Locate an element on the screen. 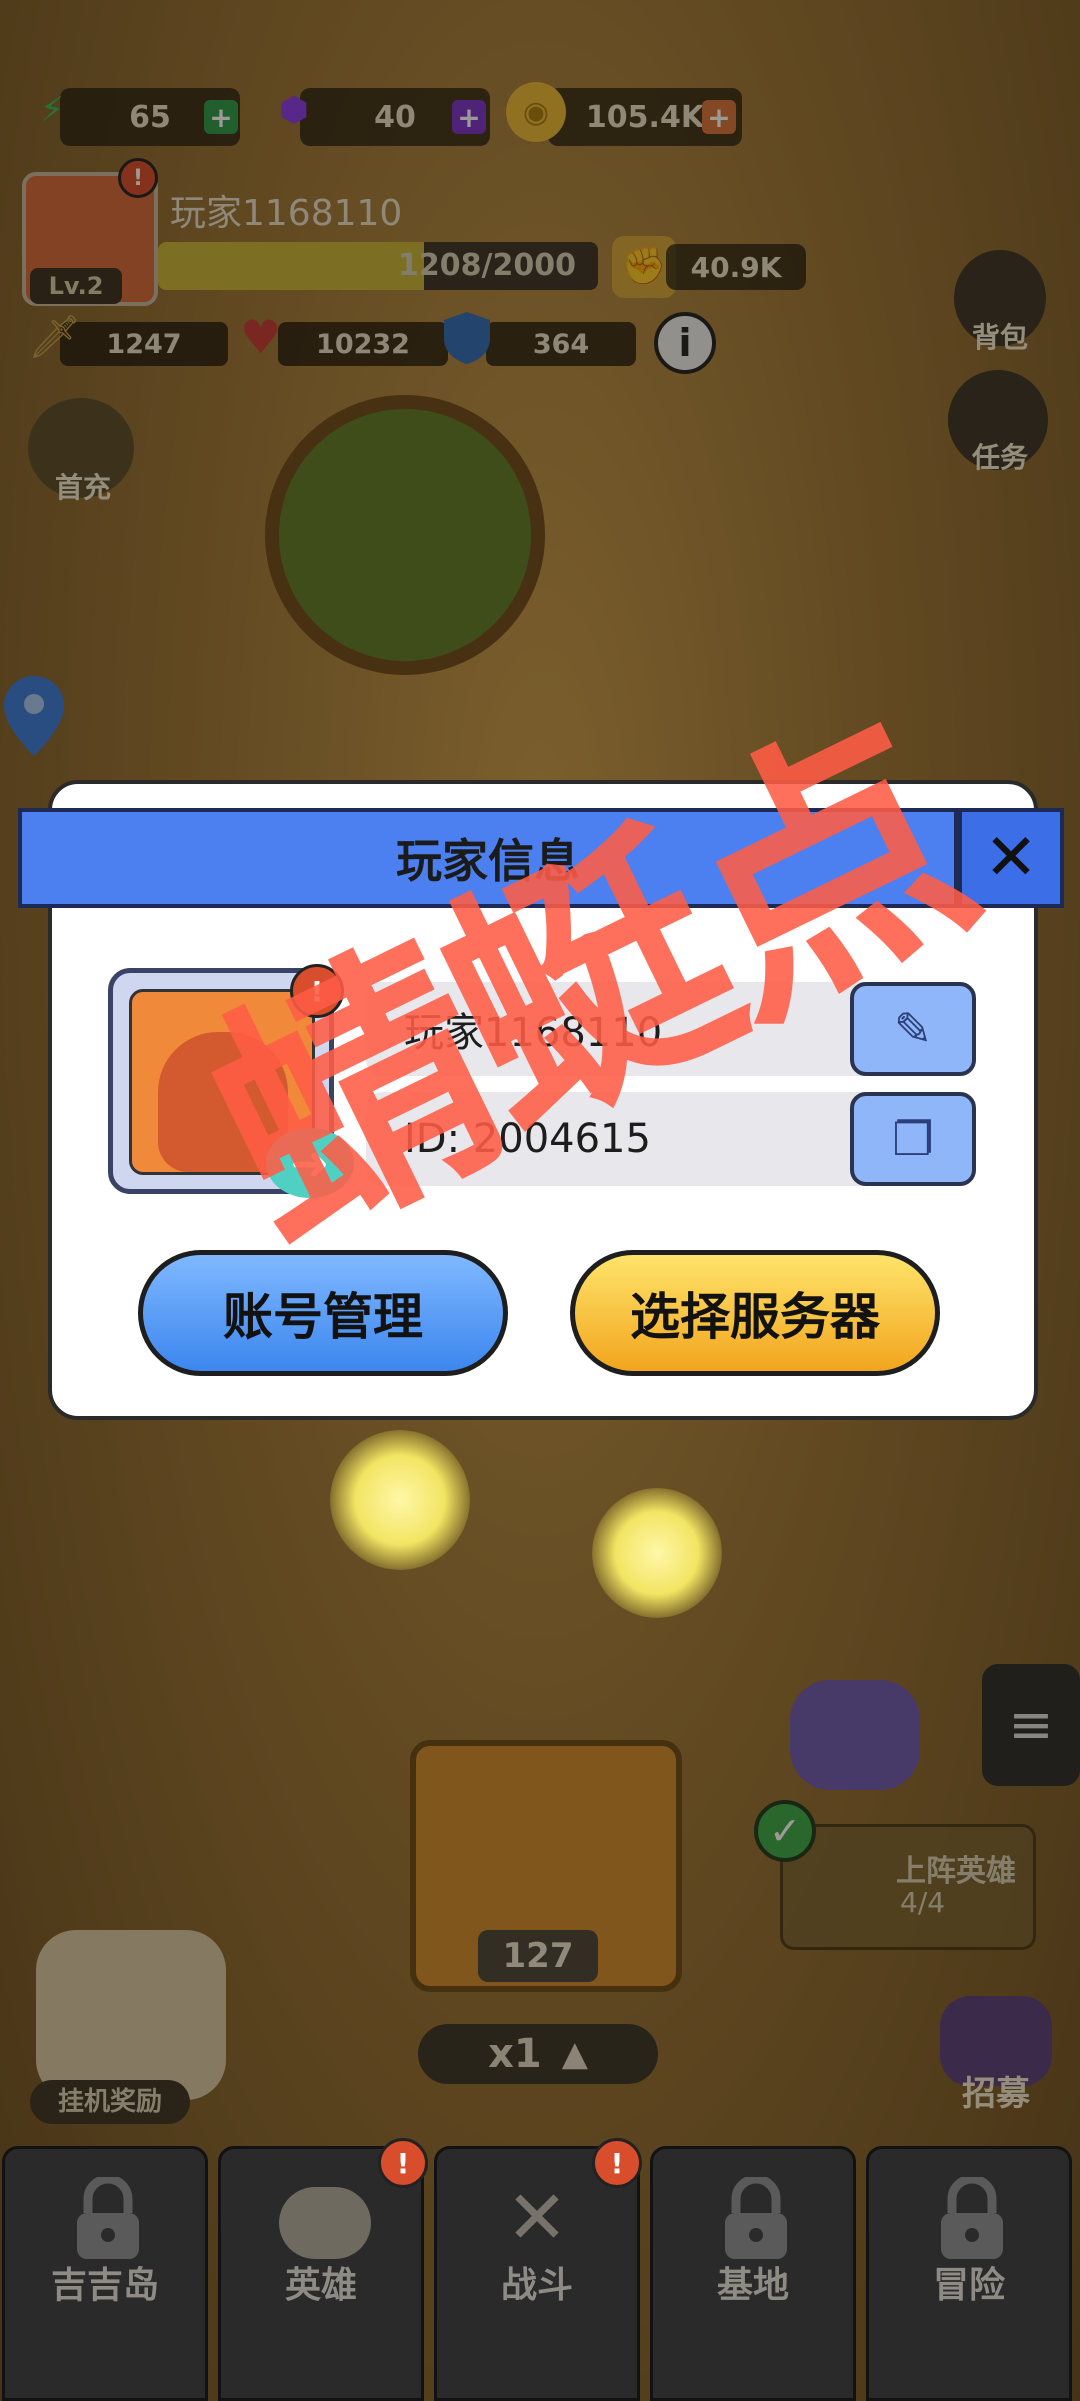 This screenshot has height=2401, width=1080. select-server-button: 选择服务器 is located at coordinates (755, 1313).